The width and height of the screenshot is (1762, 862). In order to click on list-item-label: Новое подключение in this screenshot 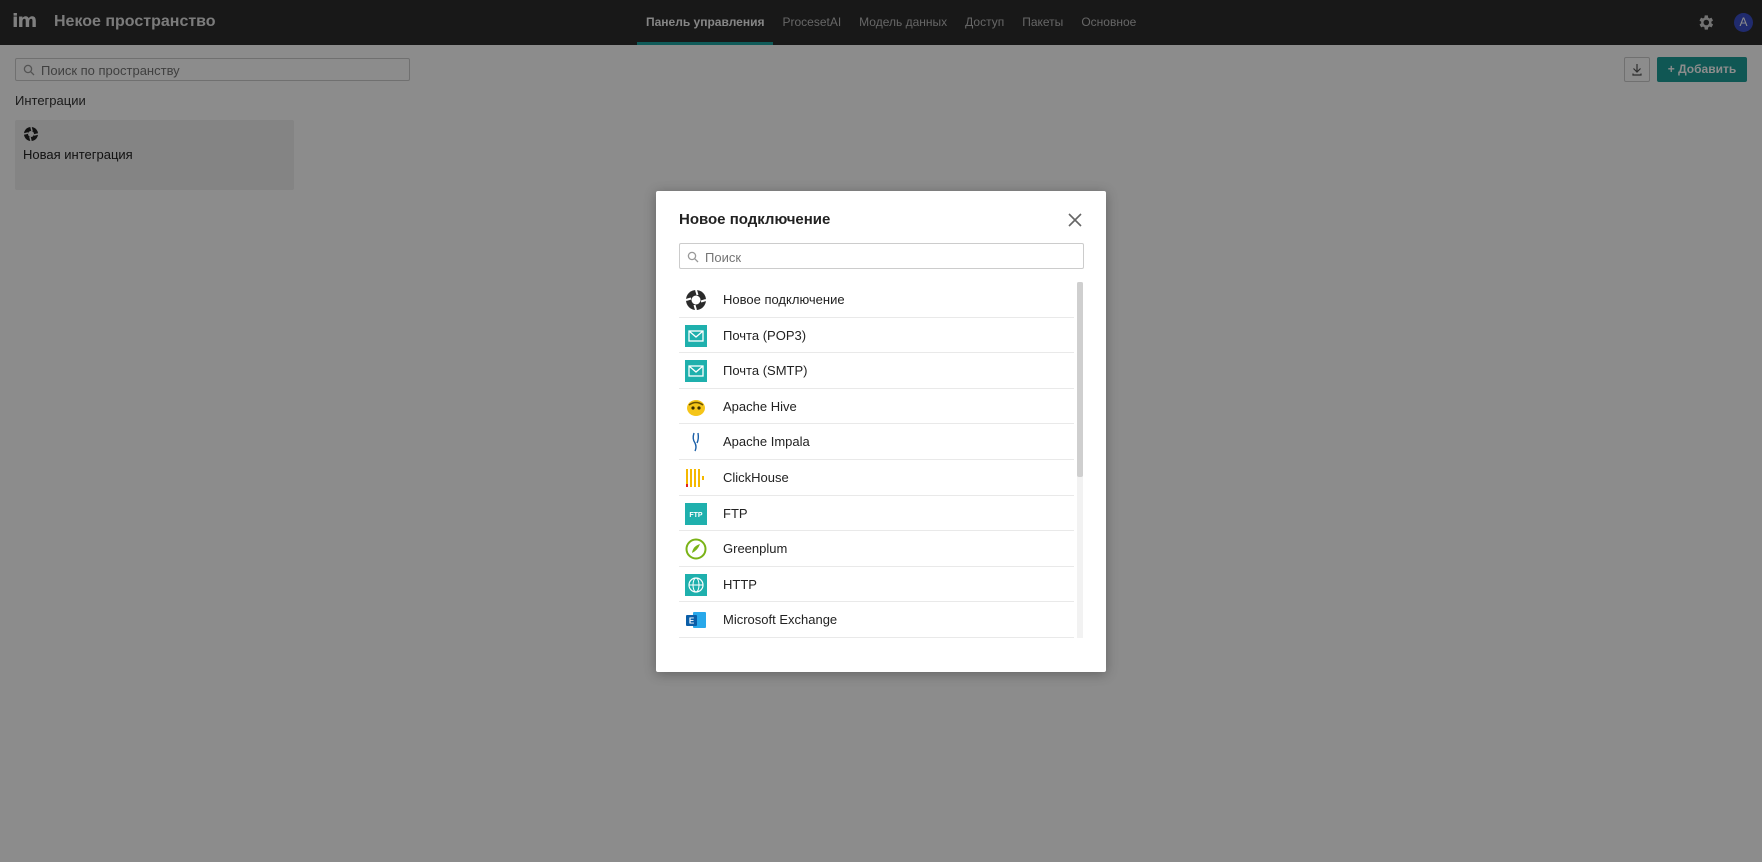, I will do `click(784, 299)`.